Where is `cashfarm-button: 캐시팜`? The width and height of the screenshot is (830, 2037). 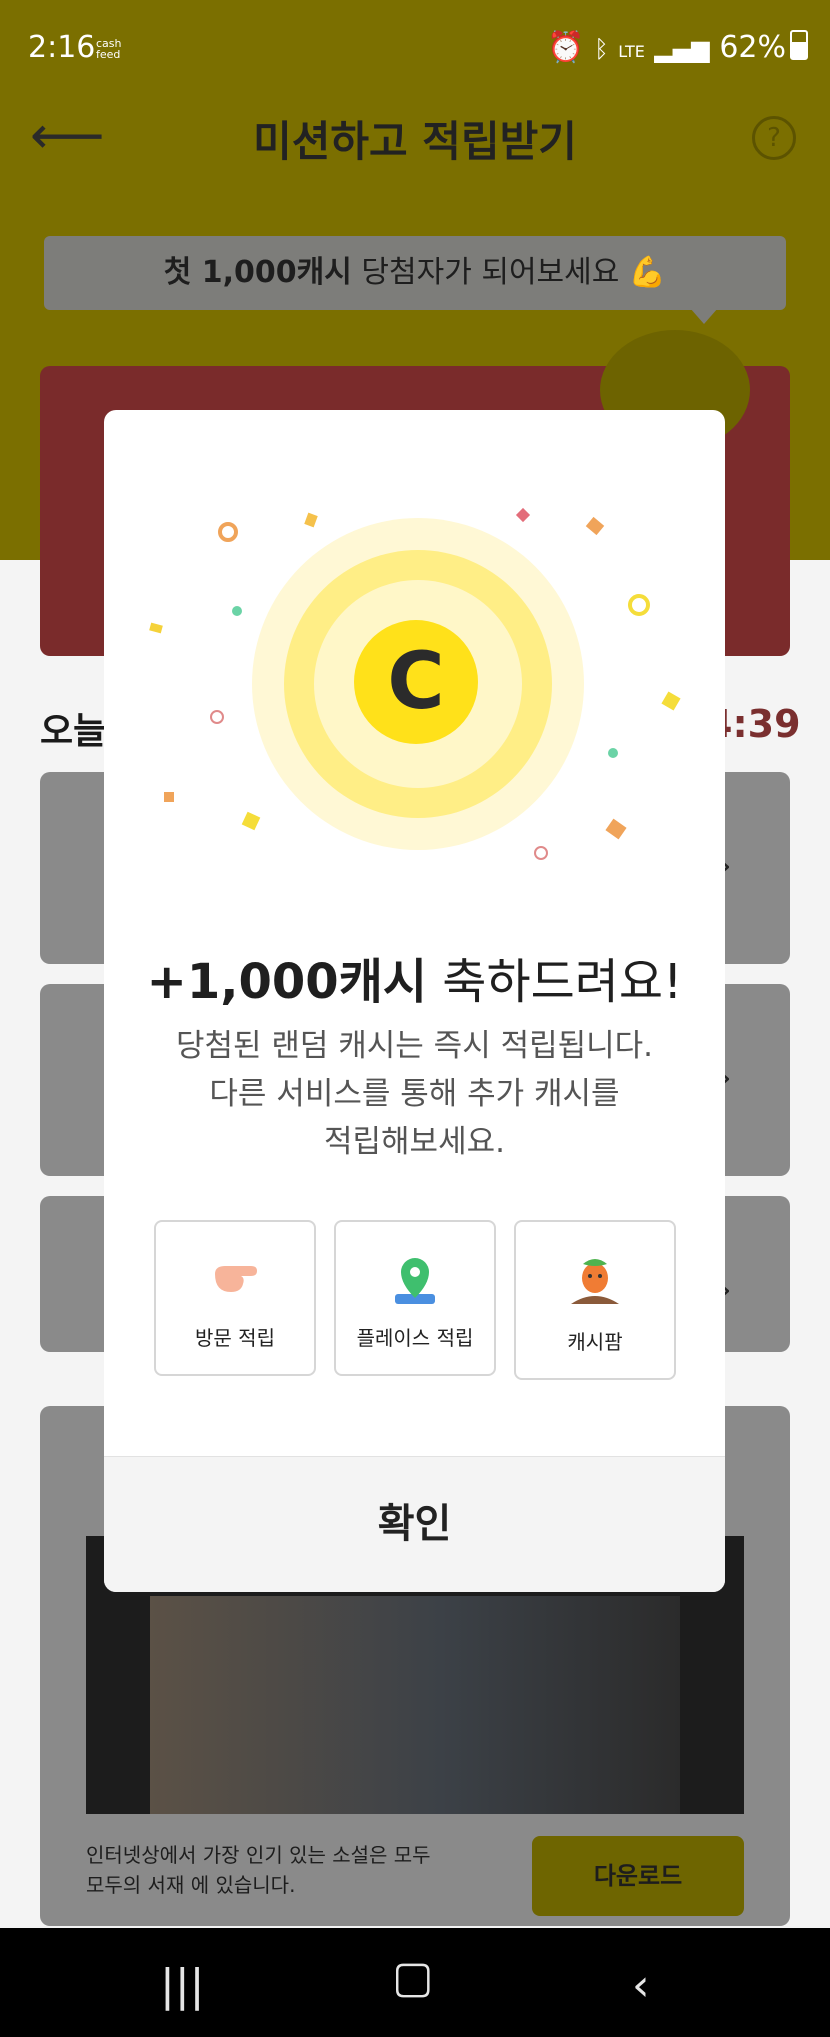
cashfarm-button: 캐시팜 is located at coordinates (595, 1300).